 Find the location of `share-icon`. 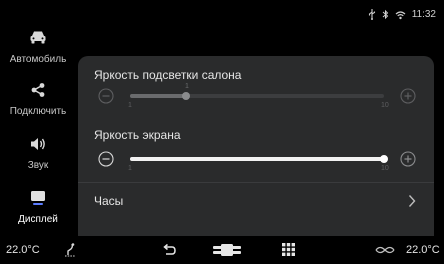

share-icon is located at coordinates (38, 93).